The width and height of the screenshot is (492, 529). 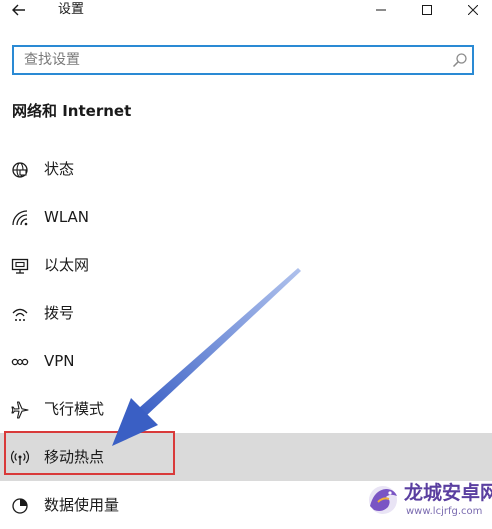 What do you see at coordinates (246, 457) in the screenshot?
I see `nav-item-mobile-hotspot: 移动热点` at bounding box center [246, 457].